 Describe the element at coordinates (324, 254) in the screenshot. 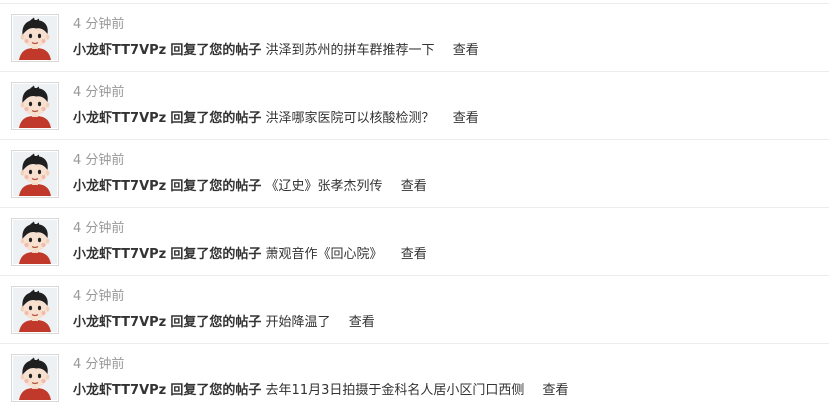

I see `thread-link: 萧观音作《回心院》` at that location.